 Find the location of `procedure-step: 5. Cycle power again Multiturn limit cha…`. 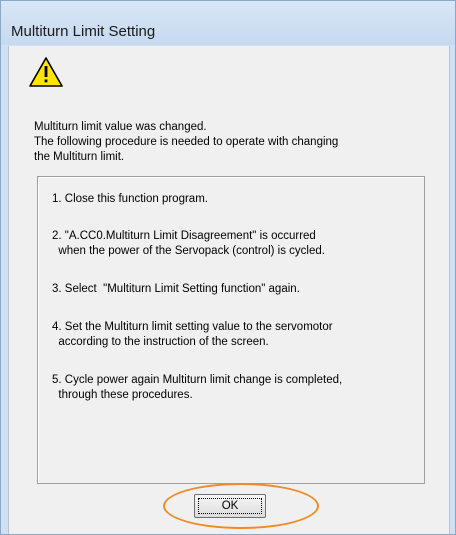

procedure-step: 5. Cycle power again Multiturn limit cha… is located at coordinates (197, 388).